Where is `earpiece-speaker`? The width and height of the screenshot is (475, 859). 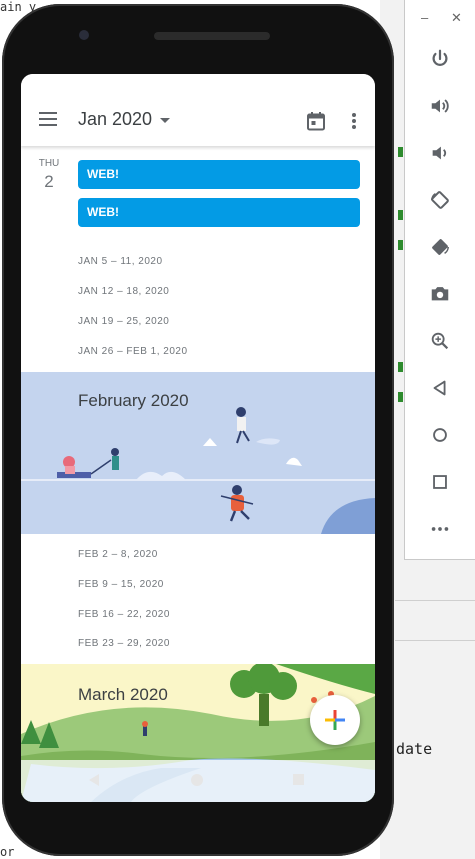
earpiece-speaker is located at coordinates (212, 36).